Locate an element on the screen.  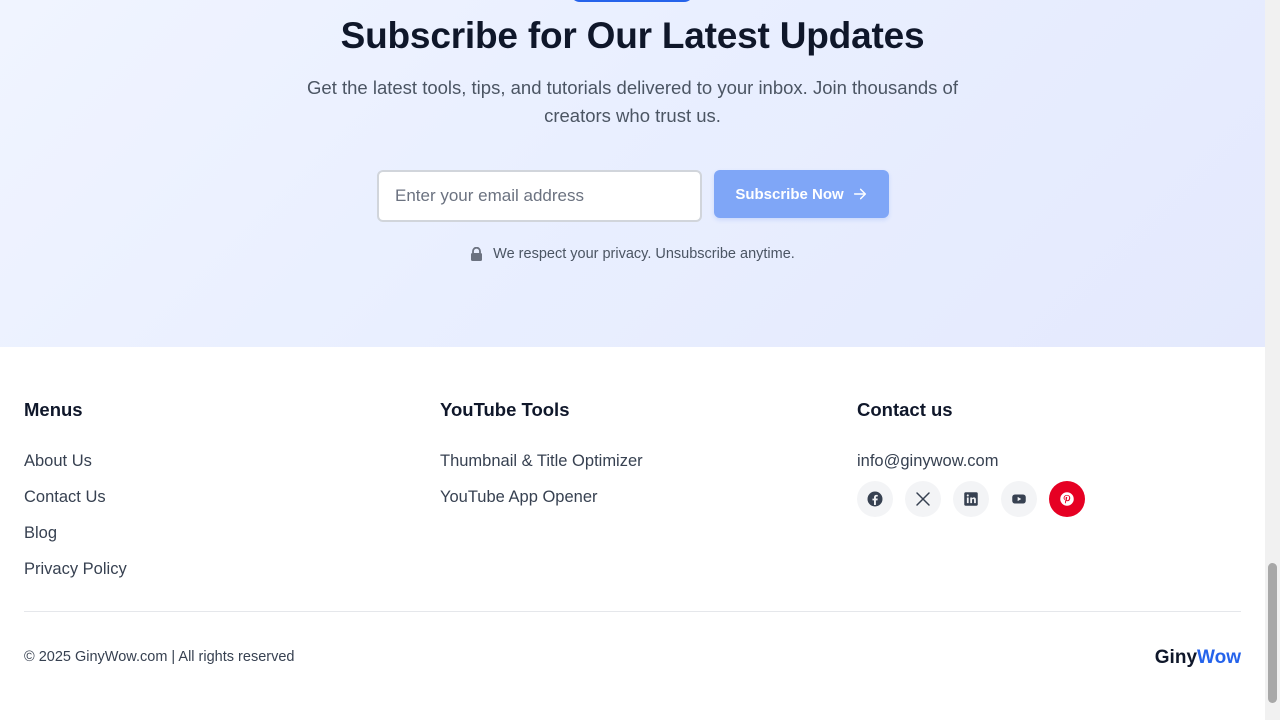
footer-link-thumbnail-optimizer: Thumbnail & Title Optimizer is located at coordinates (541, 461).